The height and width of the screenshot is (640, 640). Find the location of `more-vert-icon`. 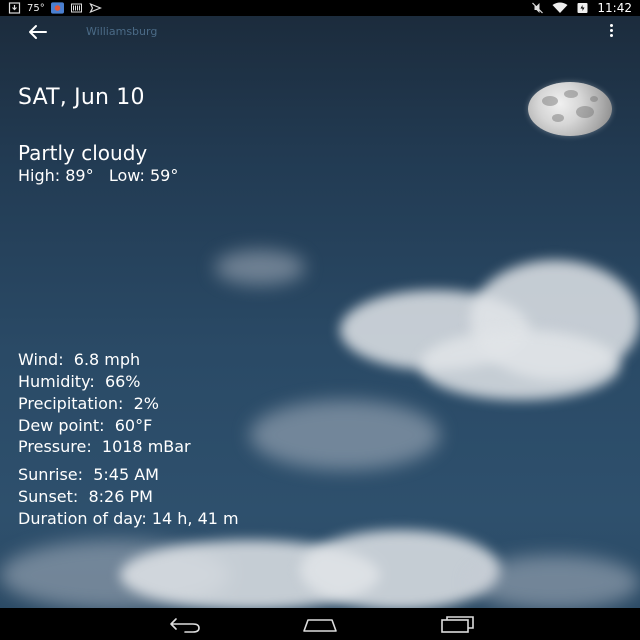

more-vert-icon is located at coordinates (611, 32).